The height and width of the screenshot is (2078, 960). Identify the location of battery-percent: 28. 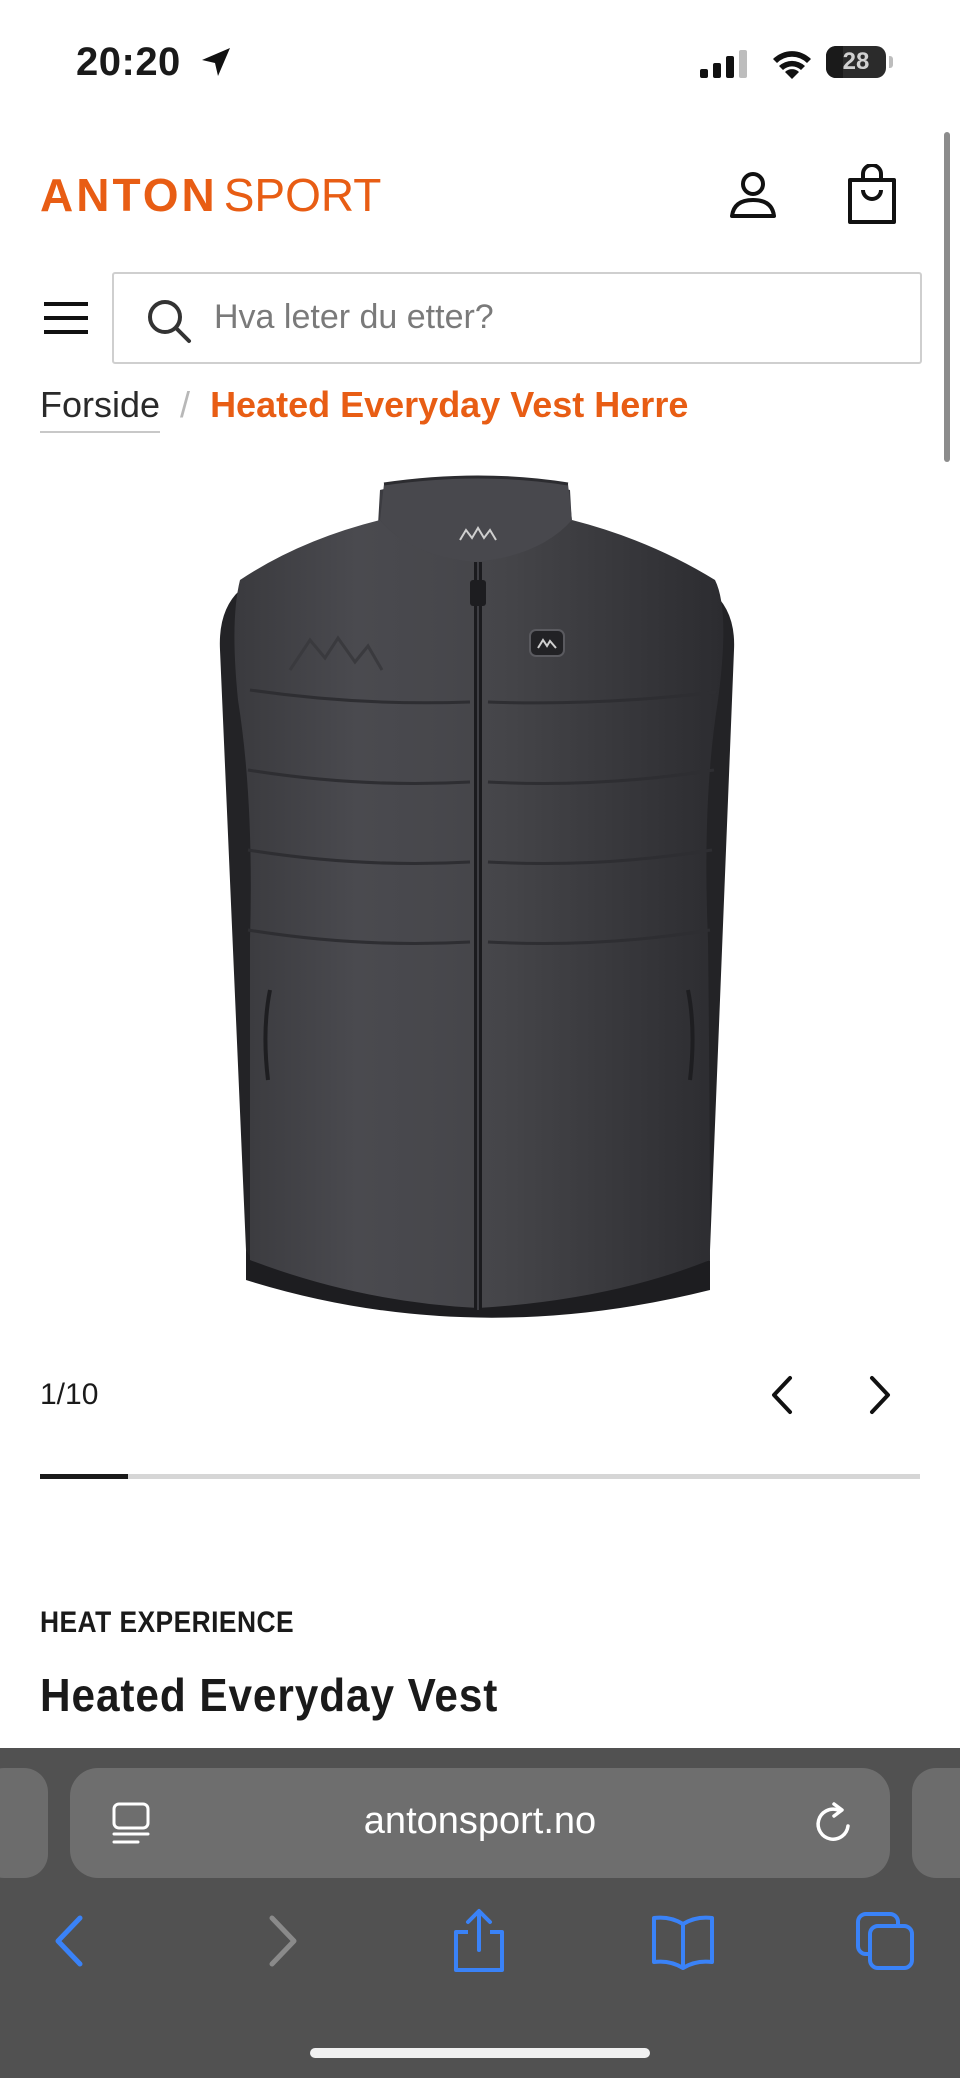
(856, 61).